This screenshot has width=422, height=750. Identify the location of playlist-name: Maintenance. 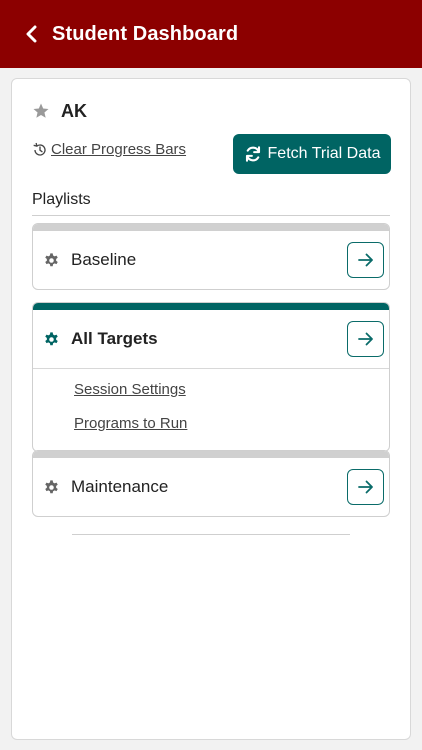
(120, 486).